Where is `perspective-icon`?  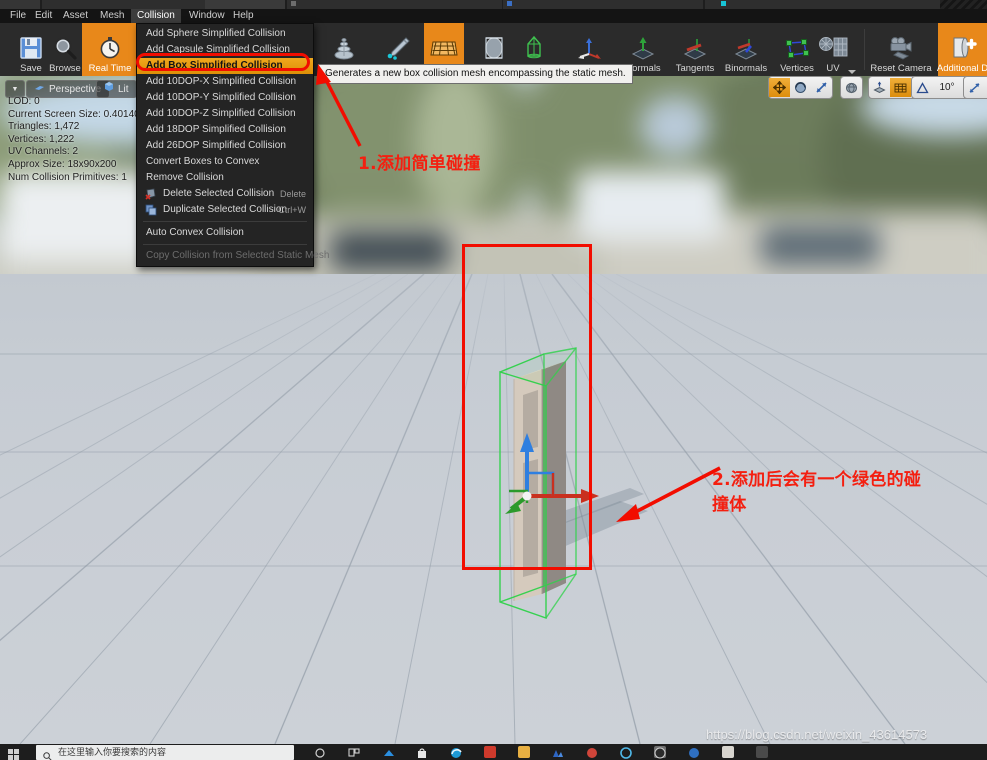
perspective-icon is located at coordinates (39, 89).